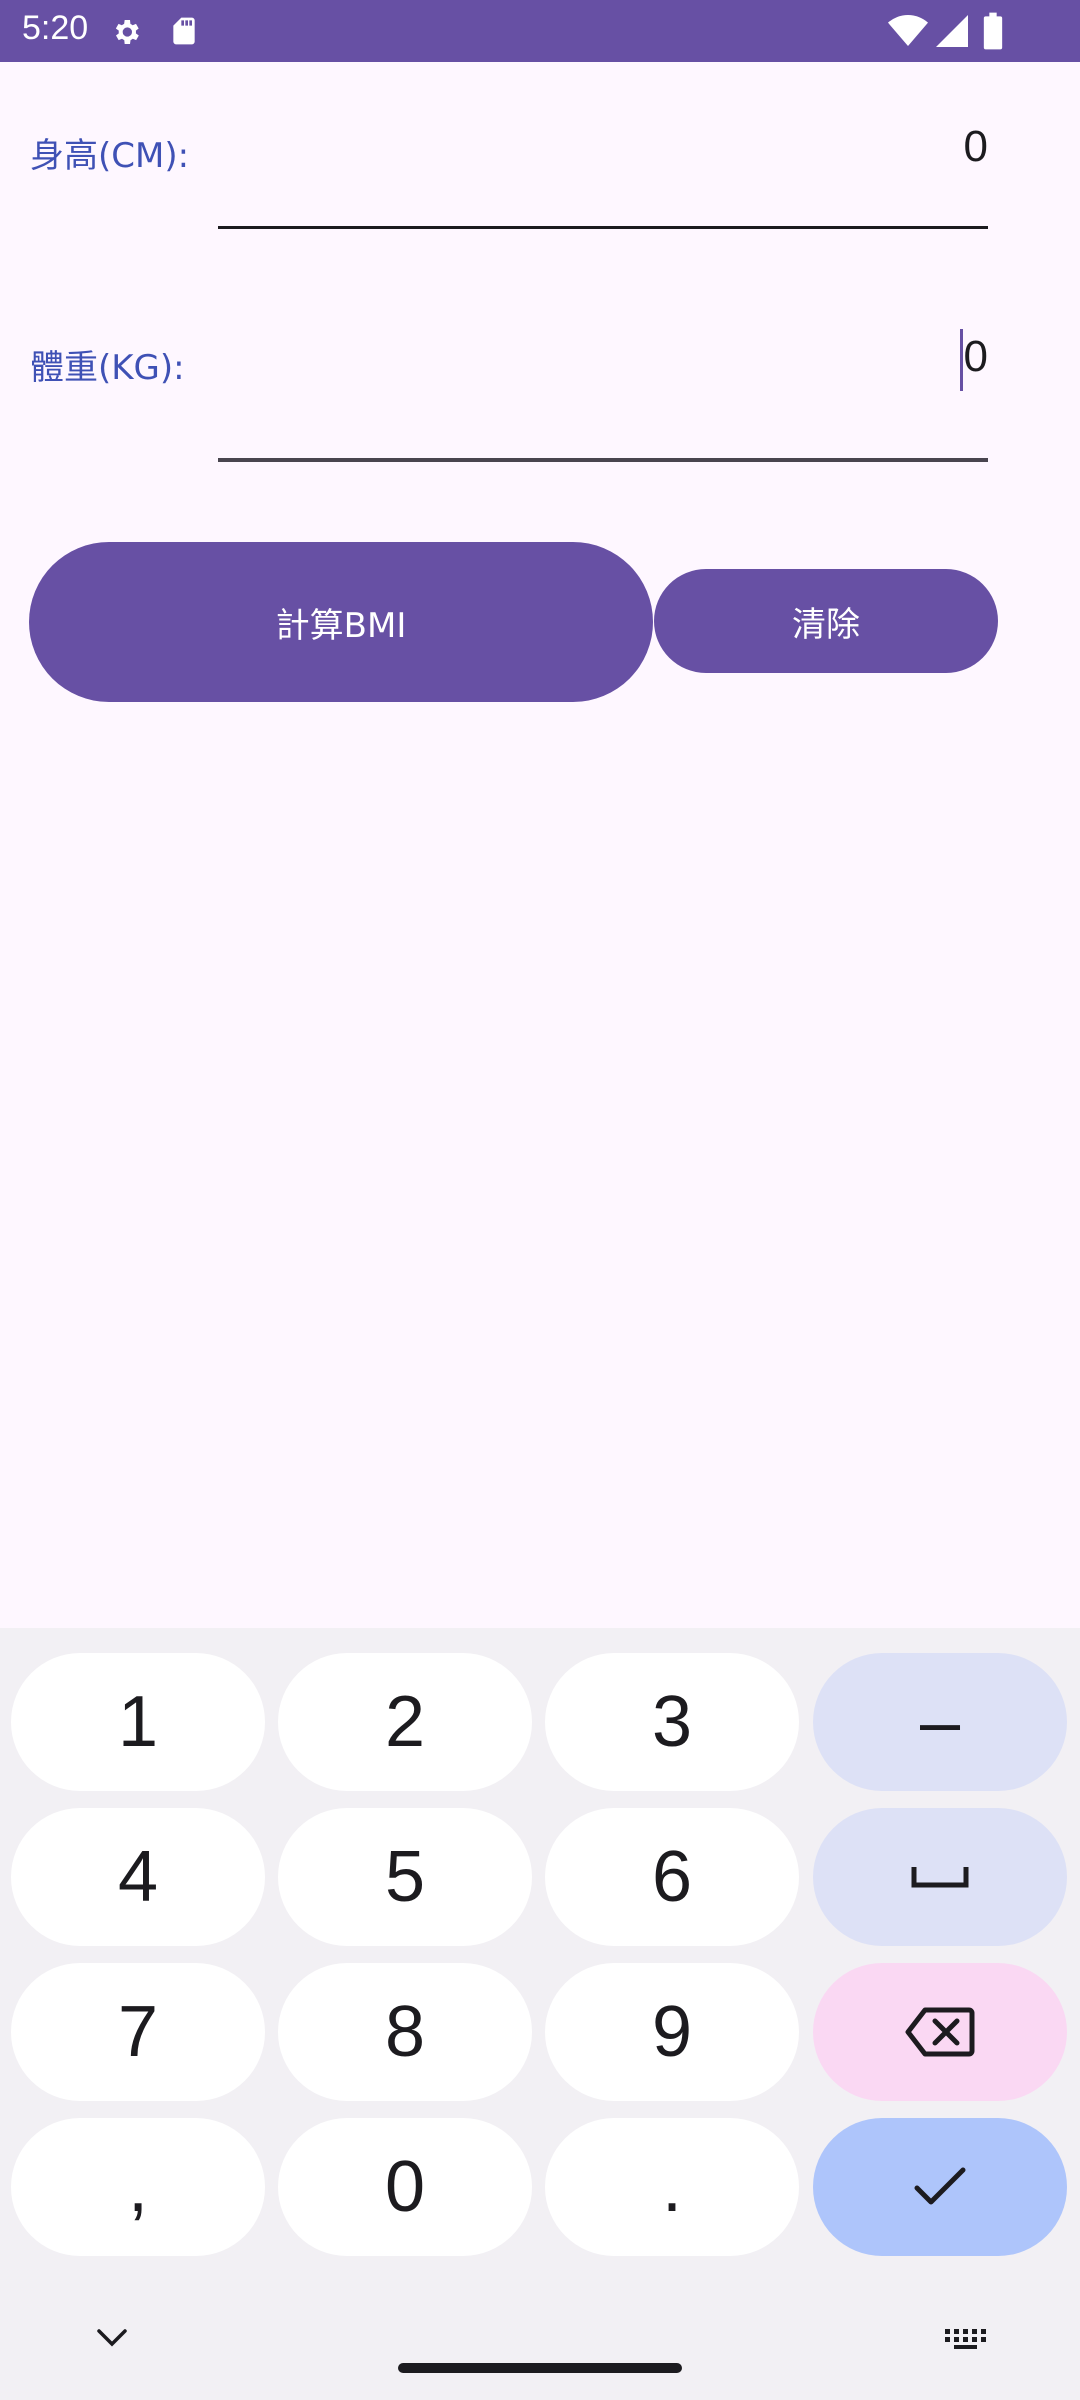 The image size is (1080, 2400). Describe the element at coordinates (993, 31) in the screenshot. I see `battery-icon` at that location.